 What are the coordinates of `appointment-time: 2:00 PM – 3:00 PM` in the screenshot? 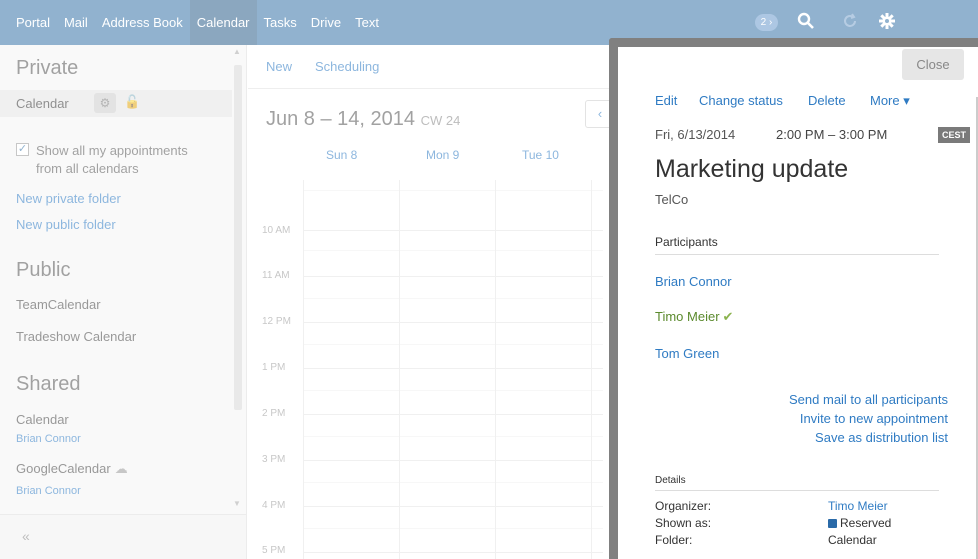 It's located at (832, 134).